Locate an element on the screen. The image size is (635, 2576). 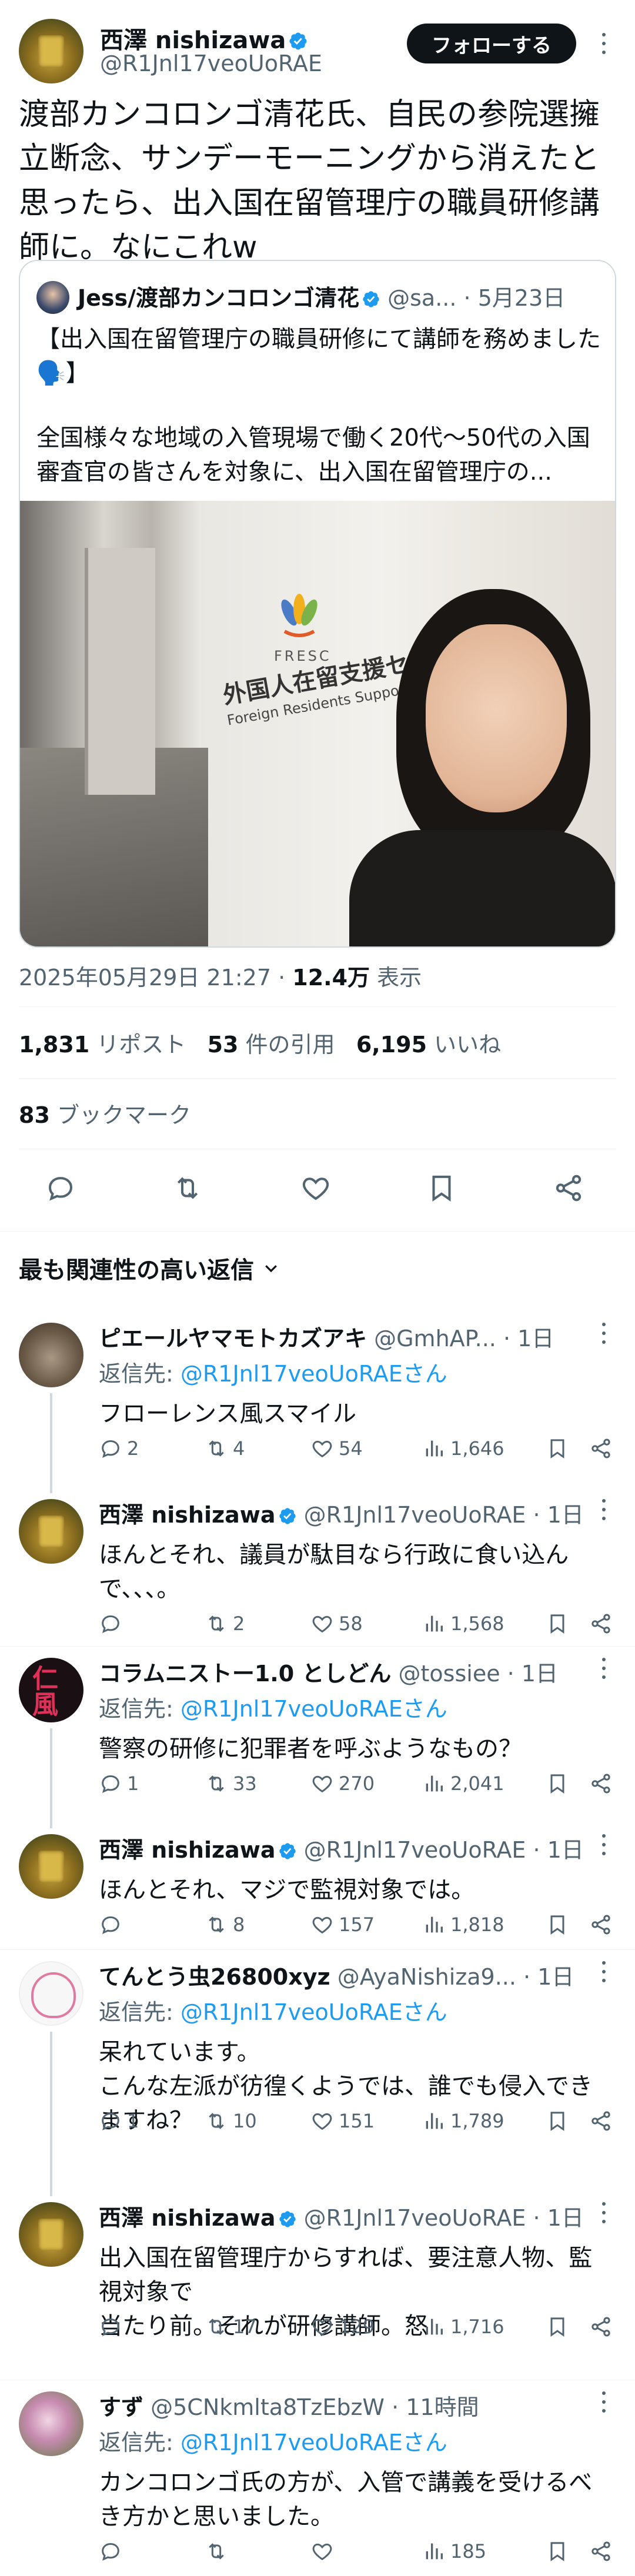
reply-header: コラムニストー1.0 としどん @tossiee · 1日 is located at coordinates (346, 1671).